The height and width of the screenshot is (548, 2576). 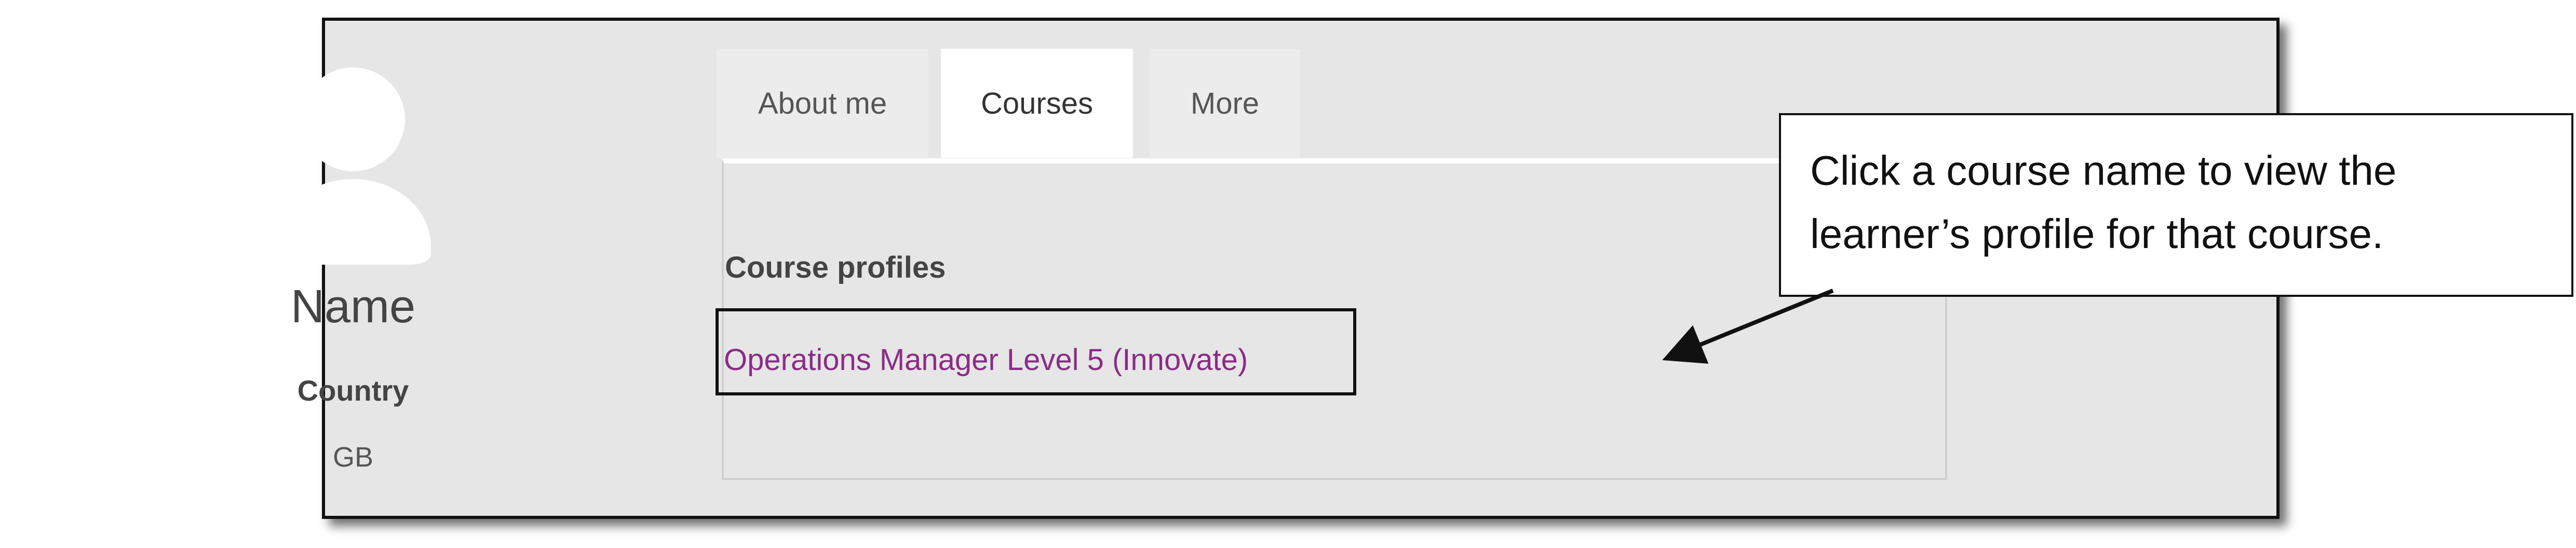 I want to click on user-avatar-icon, so click(x=353, y=166).